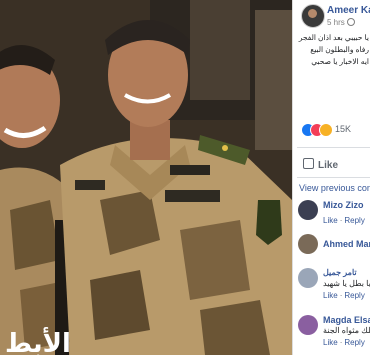 This screenshot has width=370, height=355. Describe the element at coordinates (308, 163) in the screenshot. I see `thumbs-up-icon` at that location.